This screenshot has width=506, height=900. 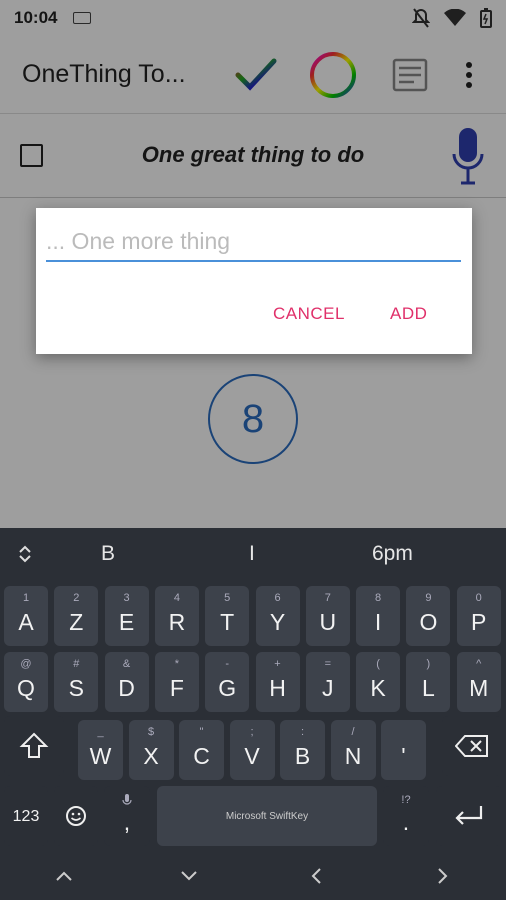 I want to click on key-y: 6Y, so click(x=277, y=616).